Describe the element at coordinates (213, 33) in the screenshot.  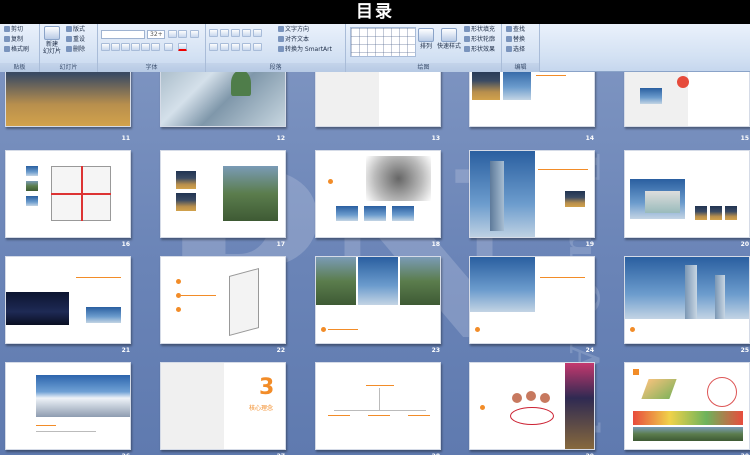
I see `bullets-button` at that location.